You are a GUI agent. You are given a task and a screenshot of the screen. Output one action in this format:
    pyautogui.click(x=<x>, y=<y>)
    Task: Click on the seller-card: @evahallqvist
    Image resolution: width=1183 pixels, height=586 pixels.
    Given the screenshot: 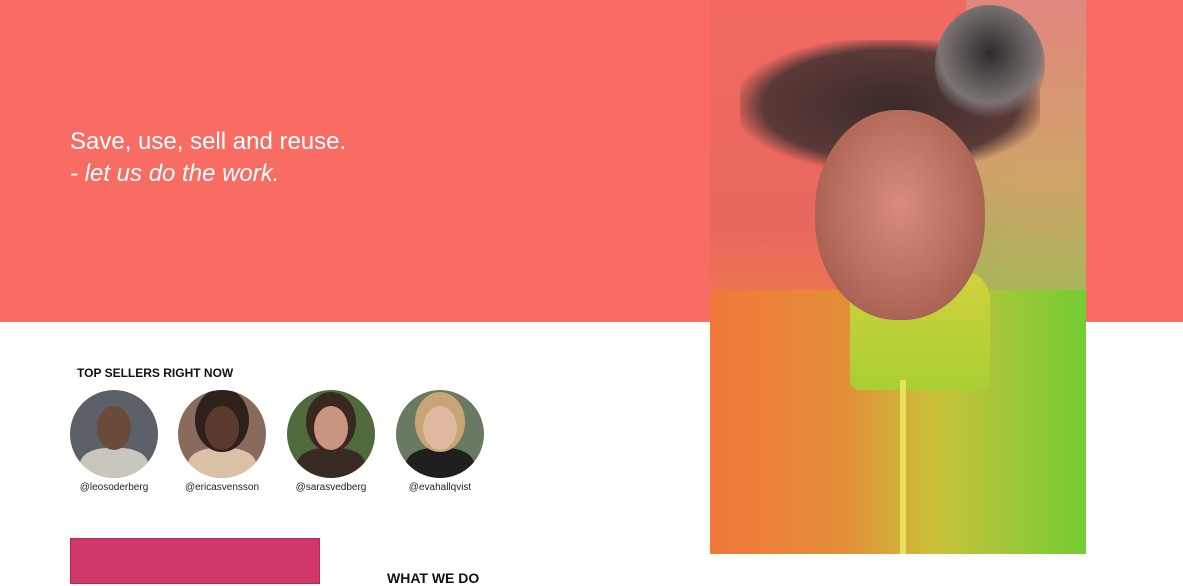 What is the action you would take?
    pyautogui.click(x=440, y=441)
    